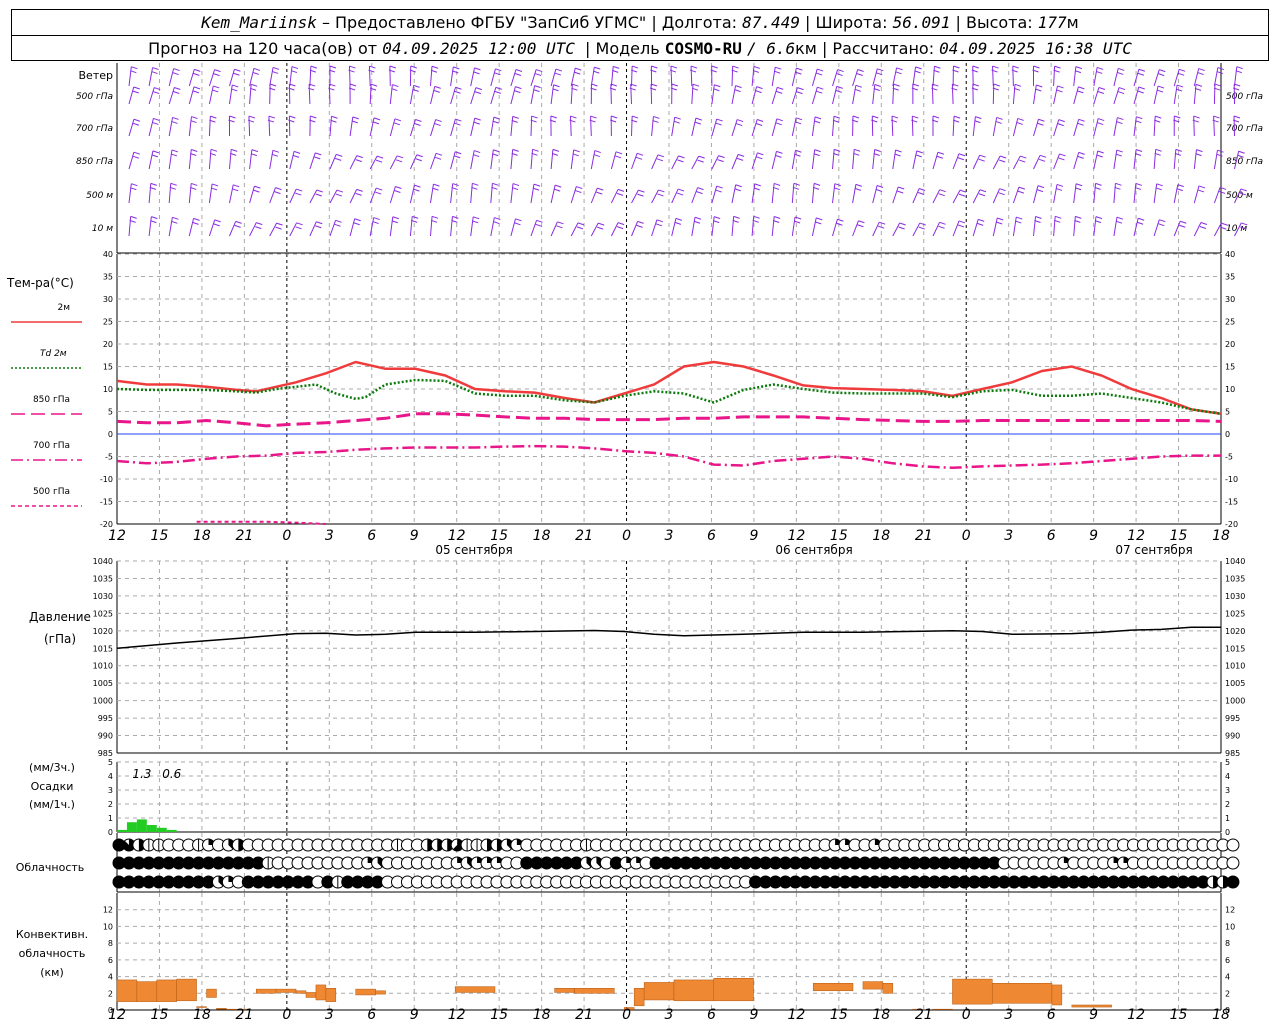 This screenshot has height=1024, width=1280. Describe the element at coordinates (99, 196) in the screenshot. I see `wind-level-label-left: 500 м` at that location.